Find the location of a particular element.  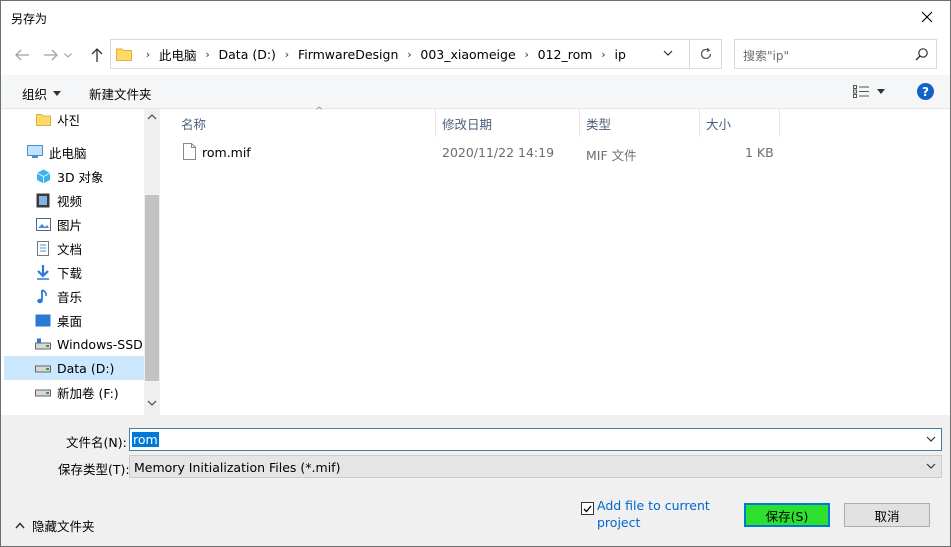

refresh-button is located at coordinates (705, 54).